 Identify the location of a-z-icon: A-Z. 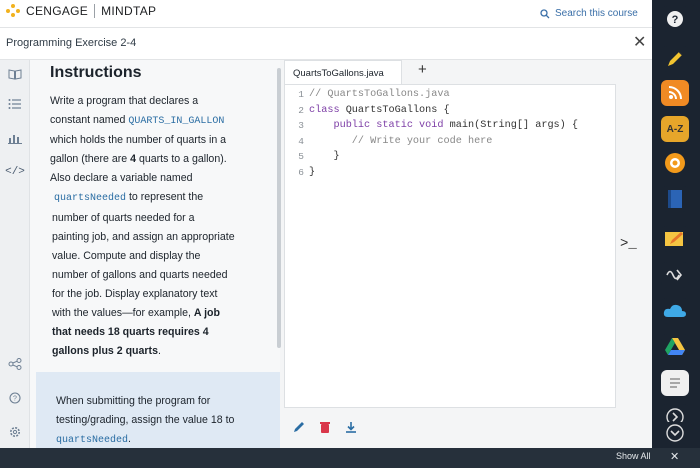
(675, 129).